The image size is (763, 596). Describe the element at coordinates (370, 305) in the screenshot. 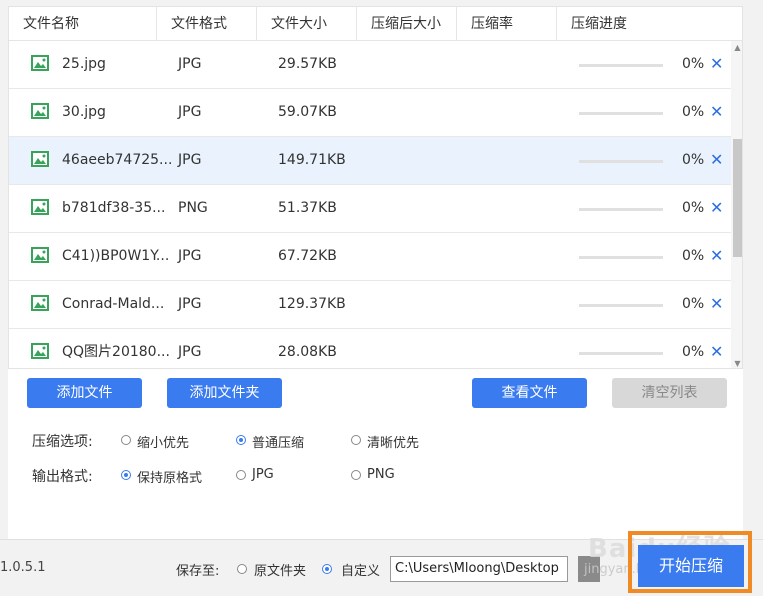

I see `table-row: Conrad-Mald... JPG 129.37KB 0% ✕` at that location.